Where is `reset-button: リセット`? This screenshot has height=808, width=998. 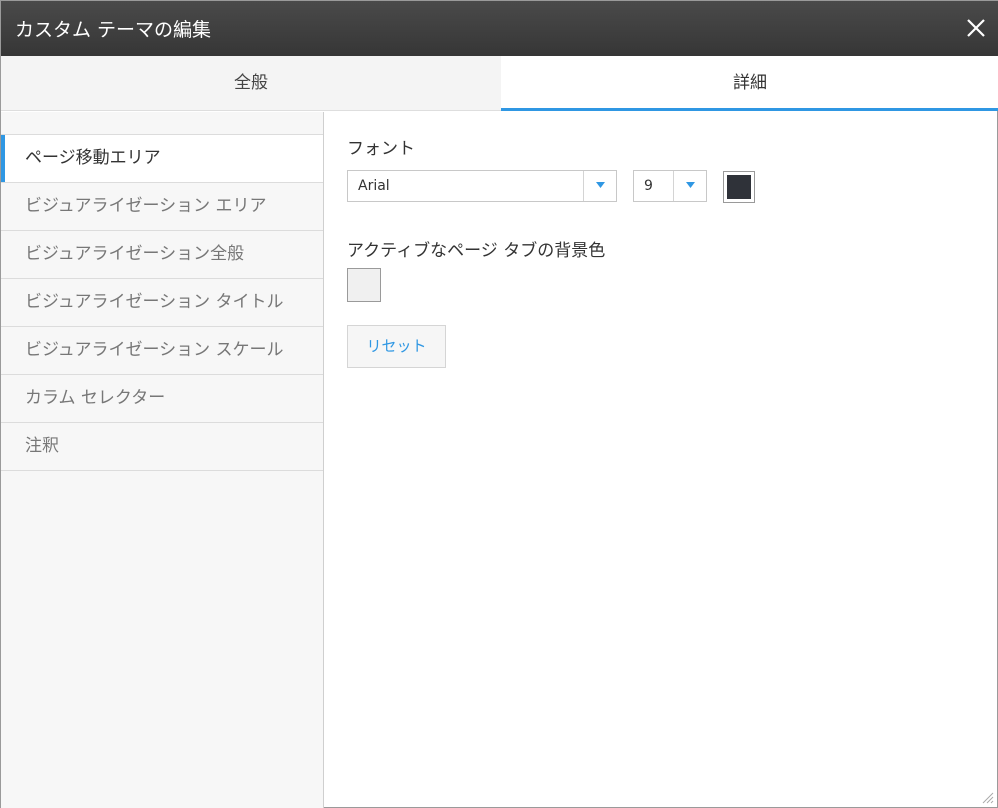 reset-button: リセット is located at coordinates (396, 346).